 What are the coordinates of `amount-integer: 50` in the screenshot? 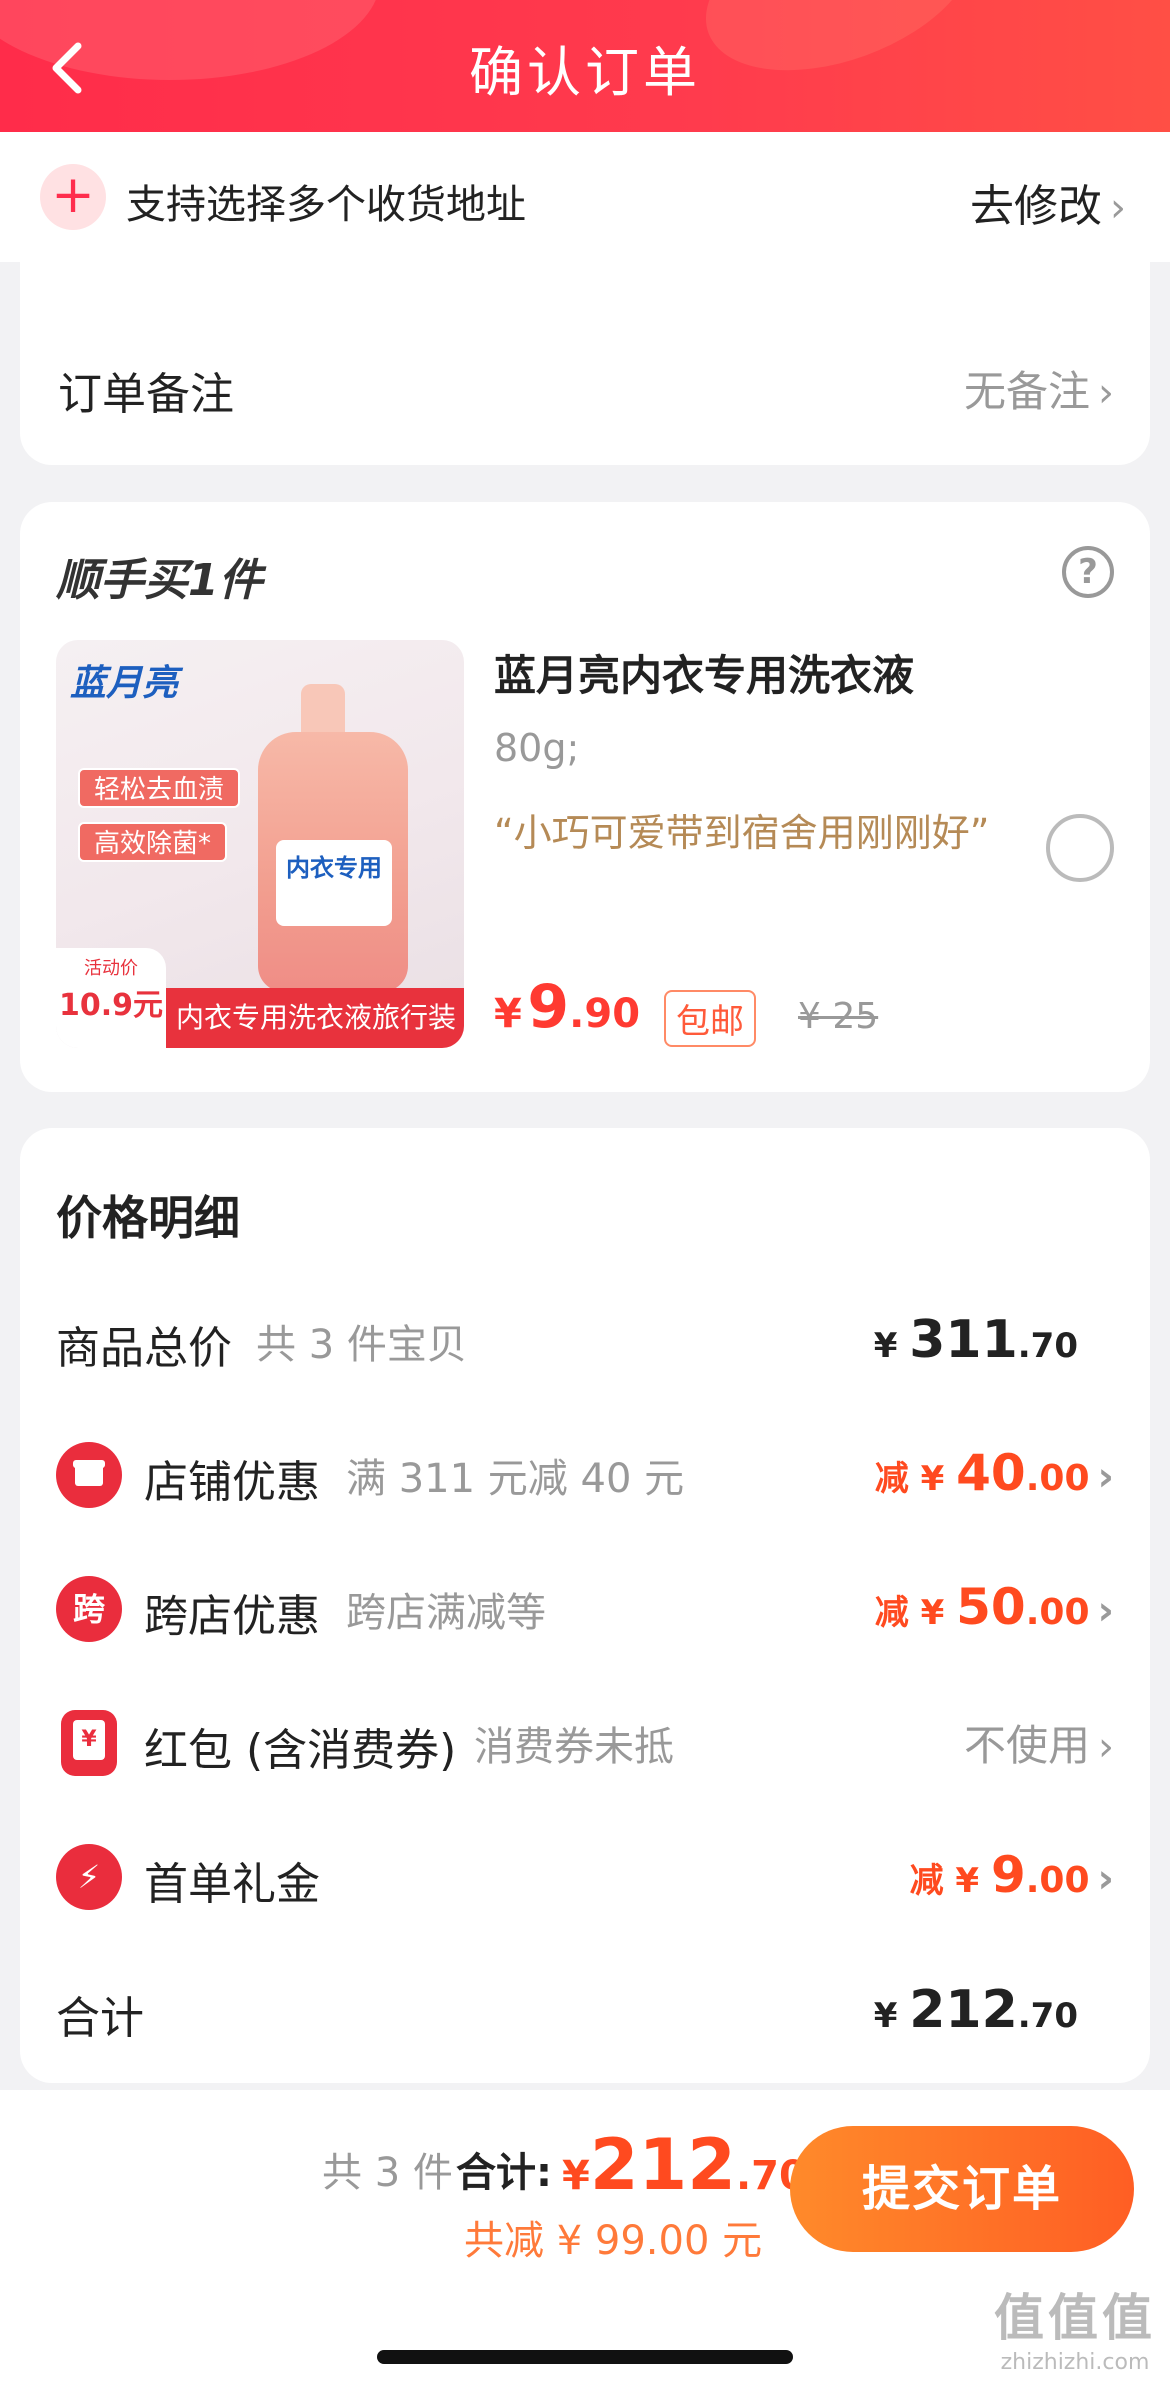 It's located at (991, 1607).